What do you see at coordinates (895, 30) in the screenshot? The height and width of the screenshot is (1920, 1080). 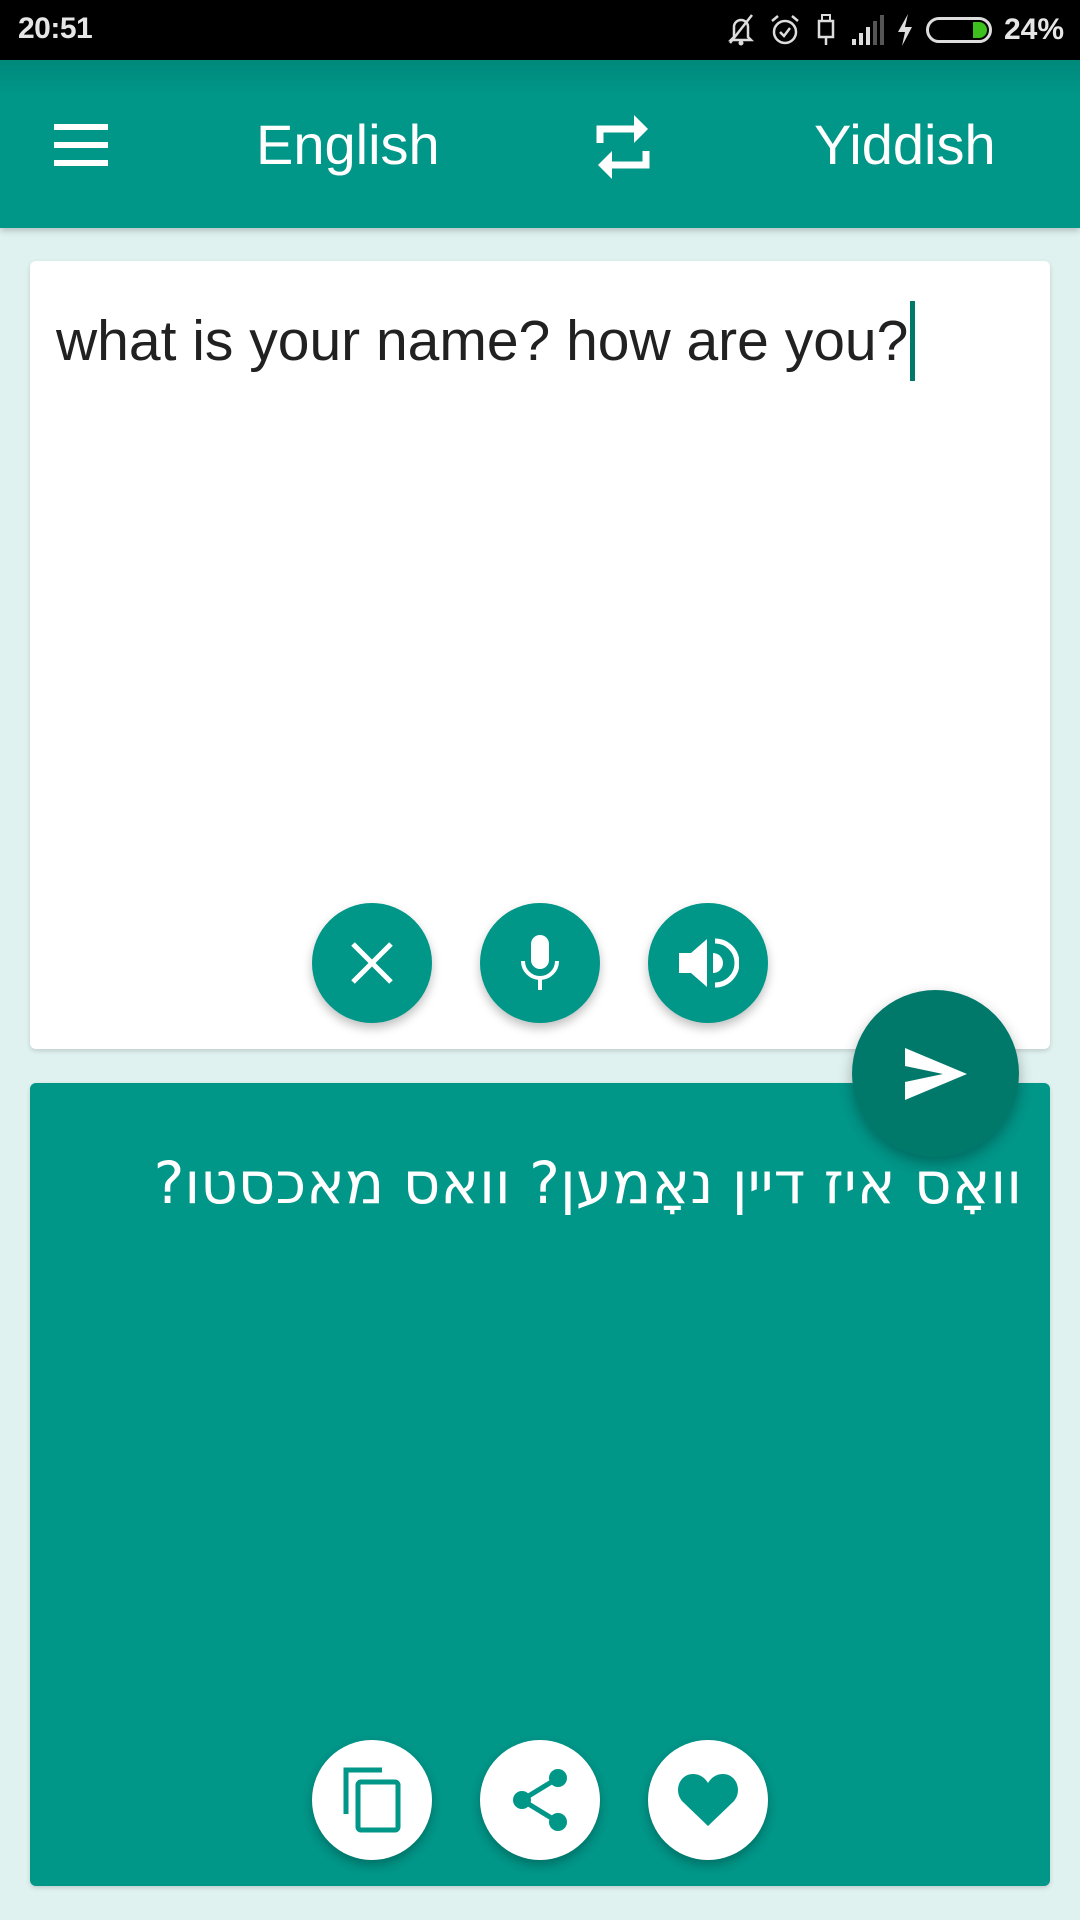 I see `status-icons: 24%` at bounding box center [895, 30].